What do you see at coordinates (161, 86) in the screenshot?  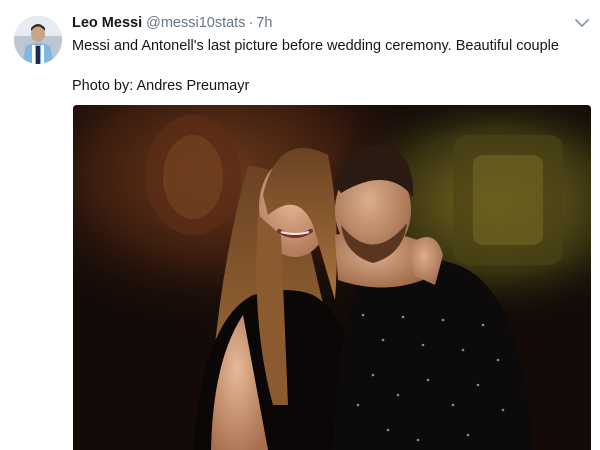 I see `photo-credit: Photo by: Andres Preumayr` at bounding box center [161, 86].